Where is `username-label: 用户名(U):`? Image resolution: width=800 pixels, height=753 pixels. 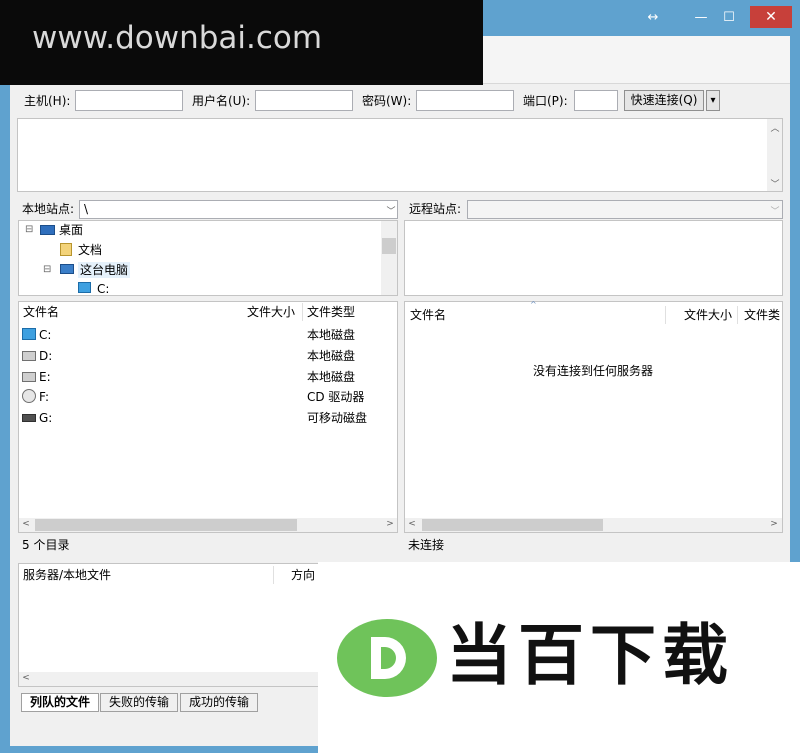 username-label: 用户名(U): is located at coordinates (221, 101).